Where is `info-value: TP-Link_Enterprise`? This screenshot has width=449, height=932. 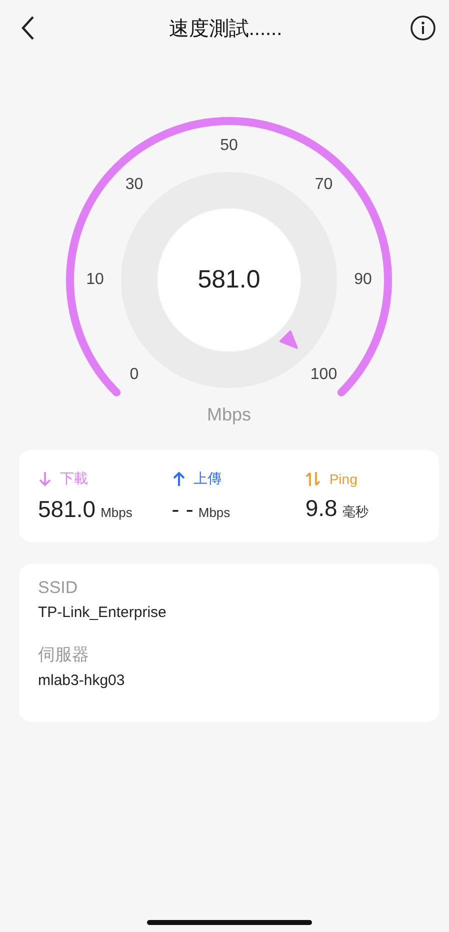
info-value: TP-Link_Enterprise is located at coordinates (103, 612).